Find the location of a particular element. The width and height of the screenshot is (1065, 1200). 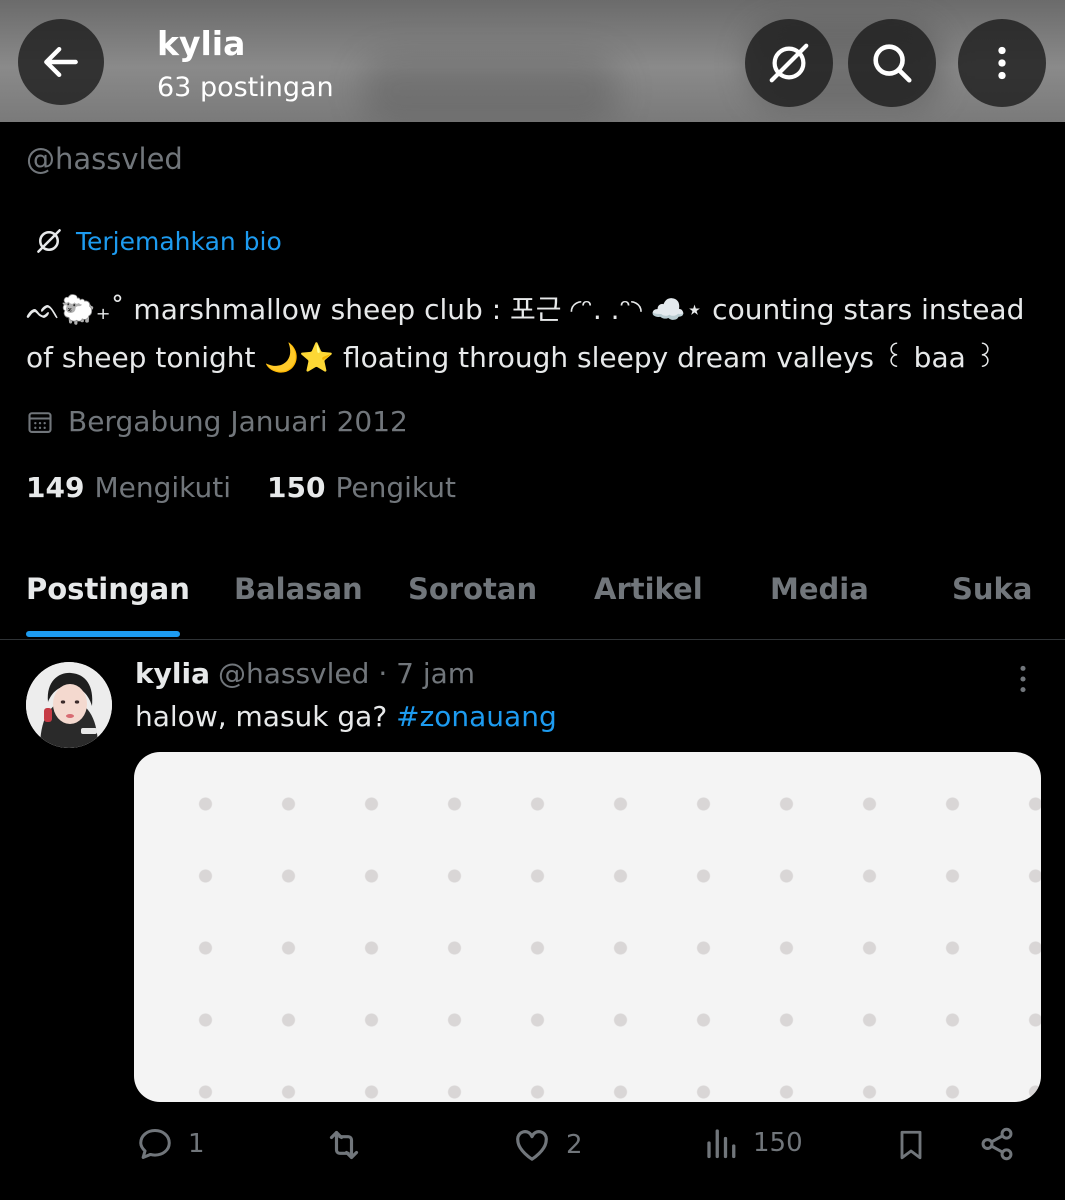

share-button is located at coordinates (997, 1144).